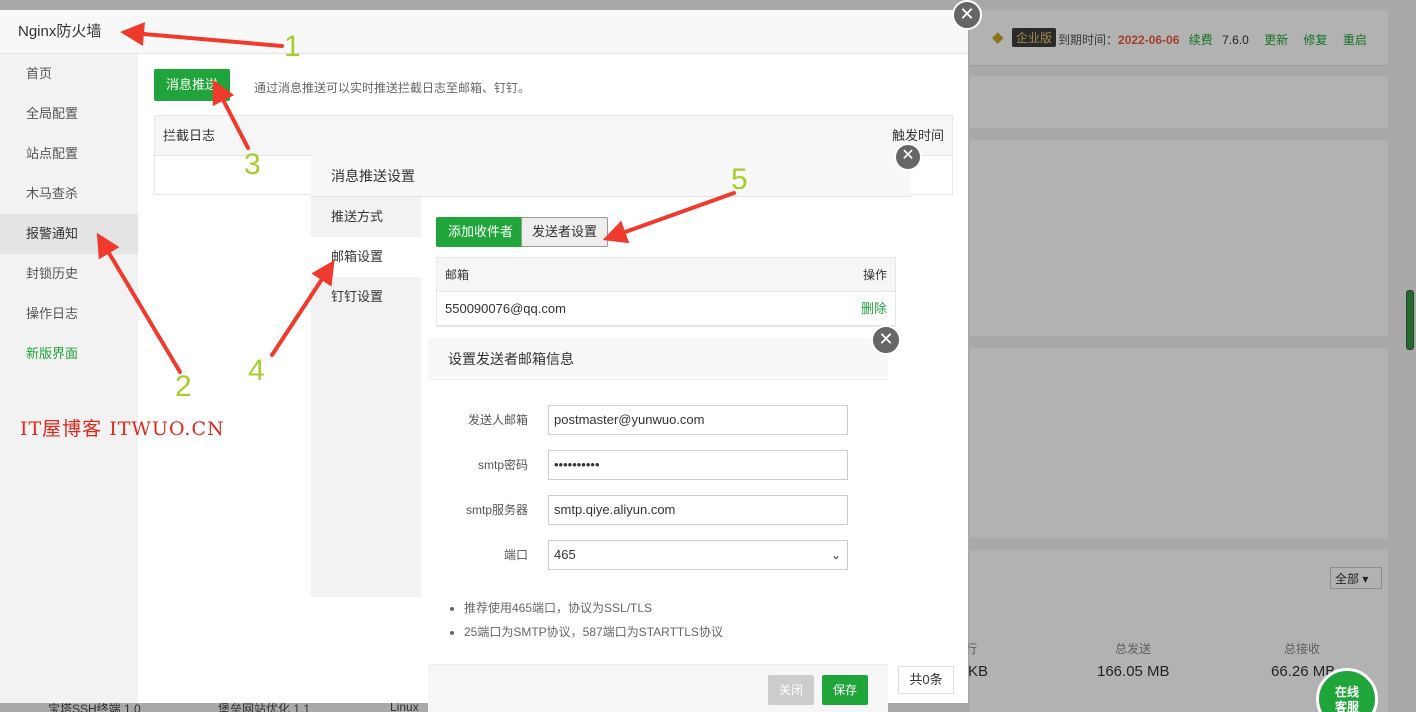 This screenshot has width=1416, height=712. I want to click on smtp-password-input: ••••••••••, so click(698, 465).